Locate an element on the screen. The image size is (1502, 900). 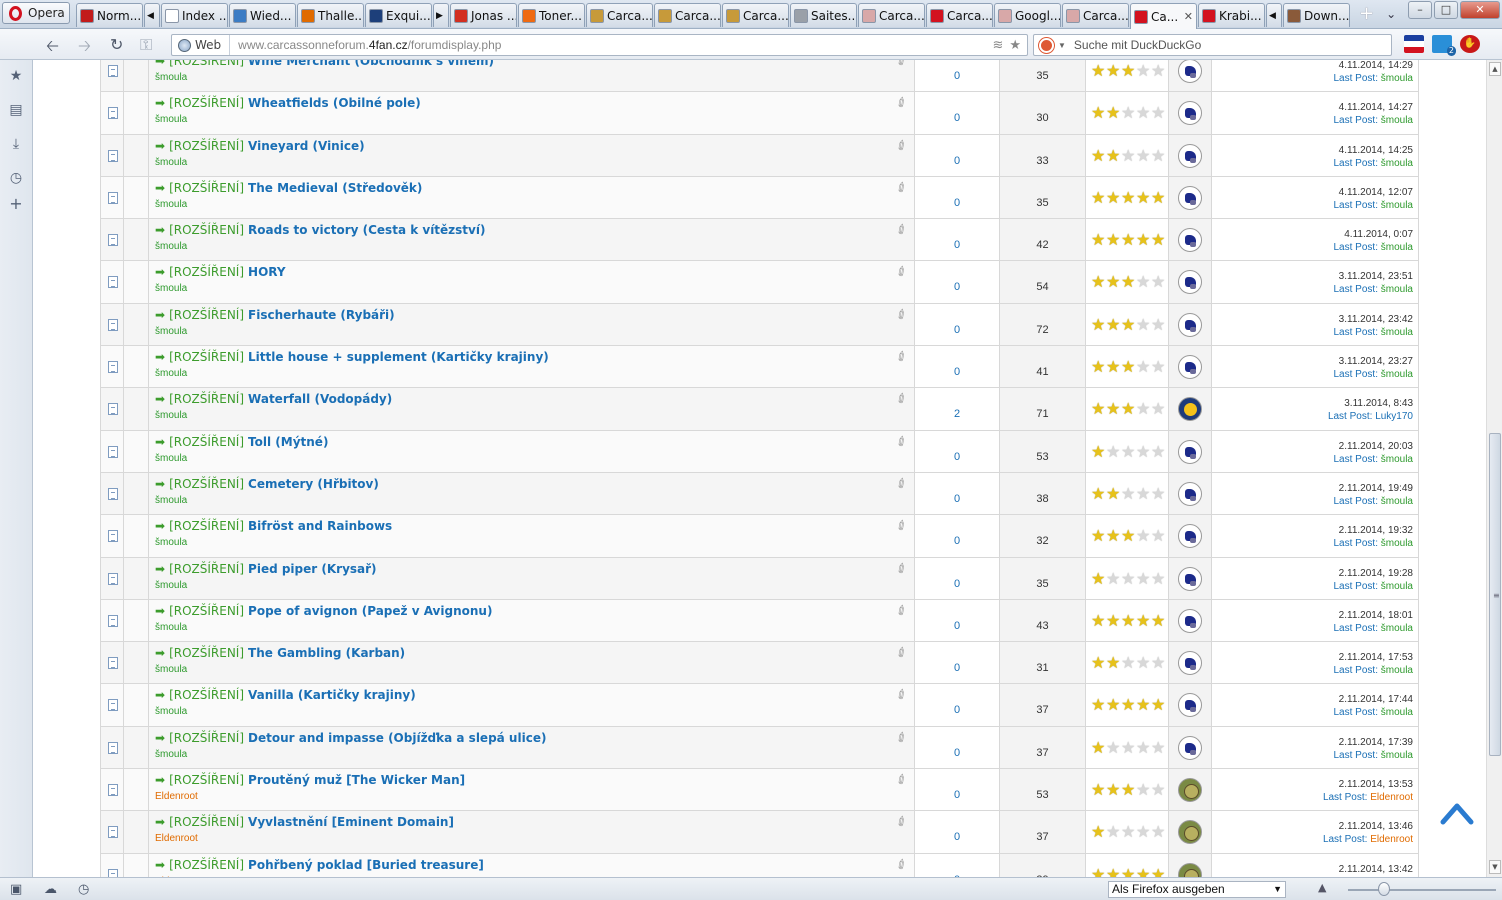
adblock-icon: ✋ is located at coordinates (1470, 44).